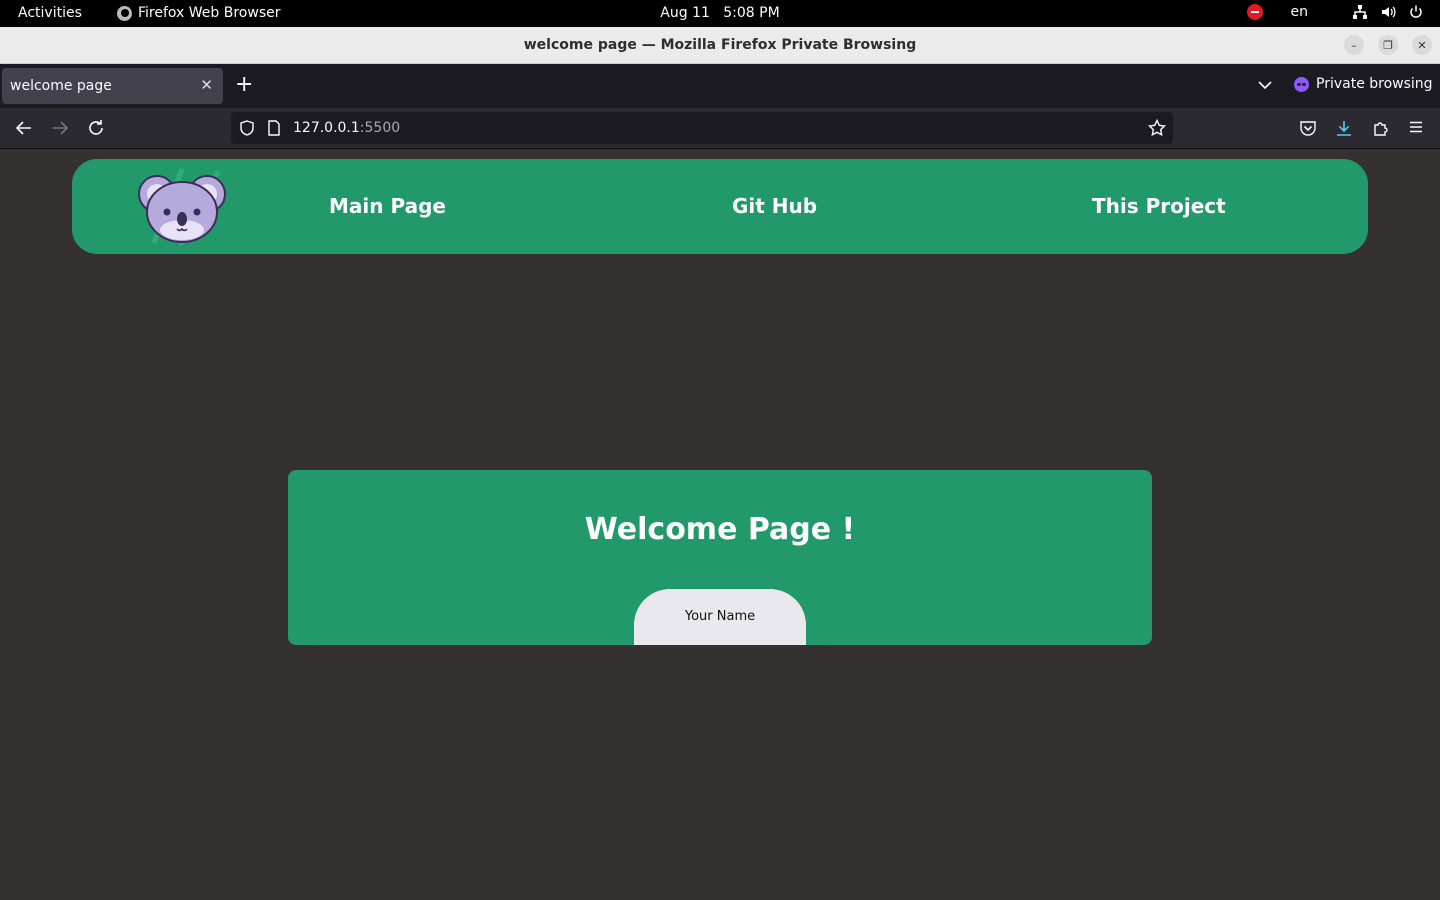 The image size is (1440, 900). I want to click on close-window-button: ✕, so click(1422, 45).